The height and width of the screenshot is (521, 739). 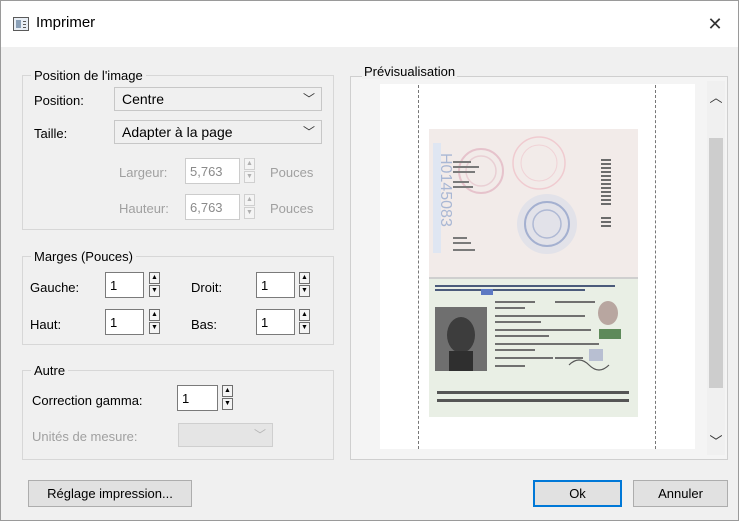 I want to click on units-label: Unités de mesure:, so click(x=85, y=436).